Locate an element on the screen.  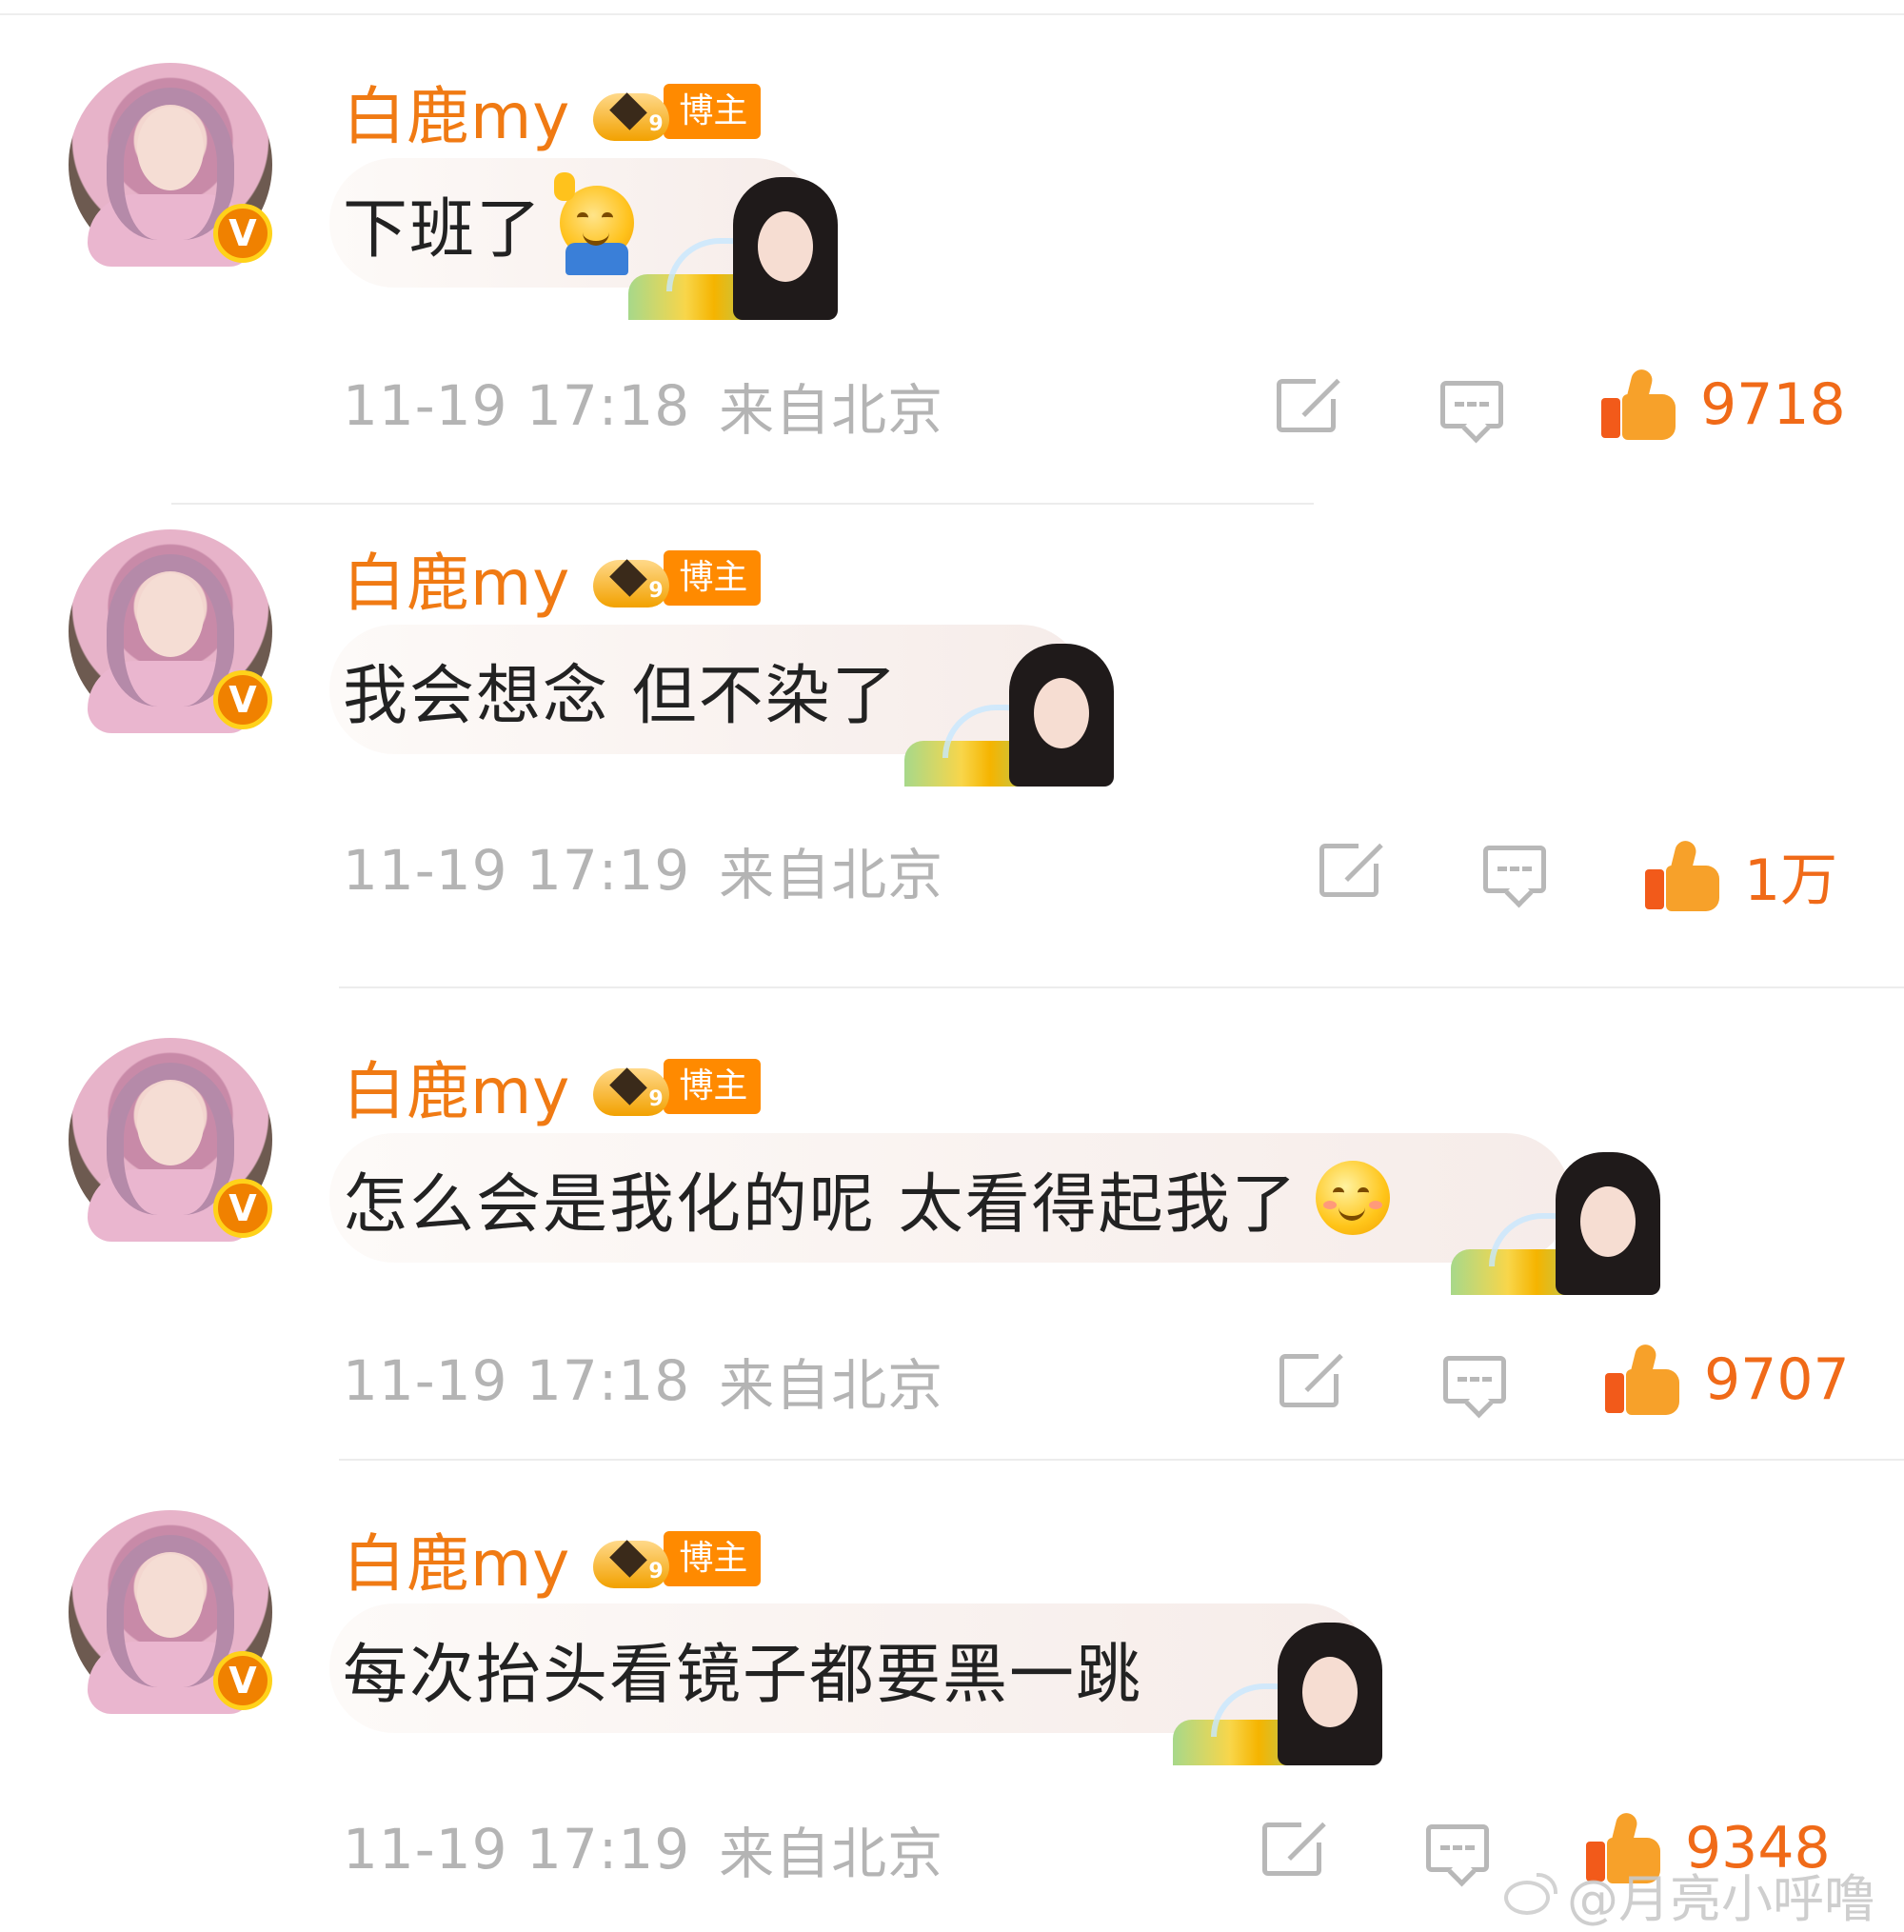
comment-bubble: 怎么会是我化的呢 太看得起我了 is located at coordinates (950, 1198).